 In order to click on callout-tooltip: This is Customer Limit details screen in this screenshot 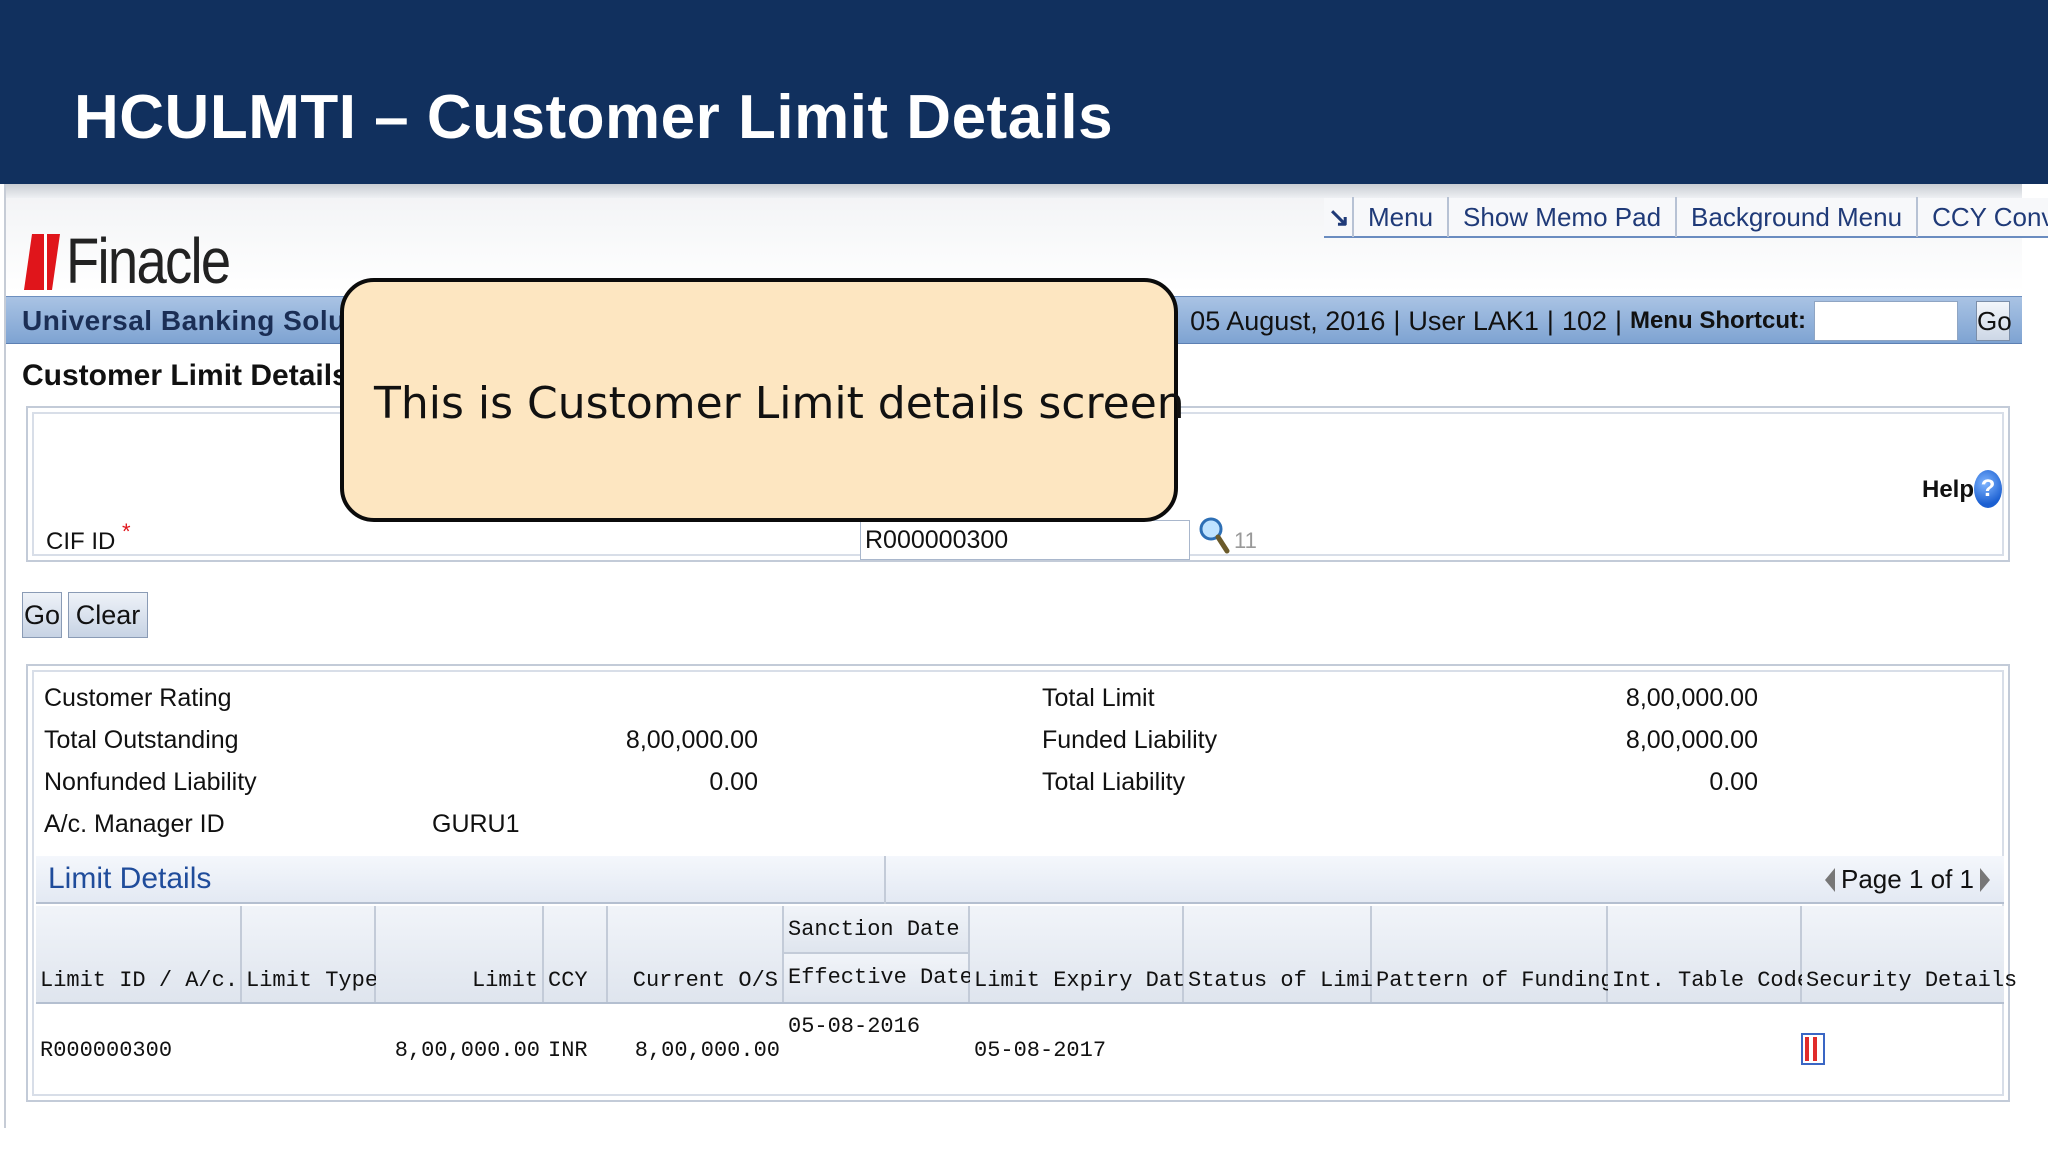, I will do `click(762, 400)`.